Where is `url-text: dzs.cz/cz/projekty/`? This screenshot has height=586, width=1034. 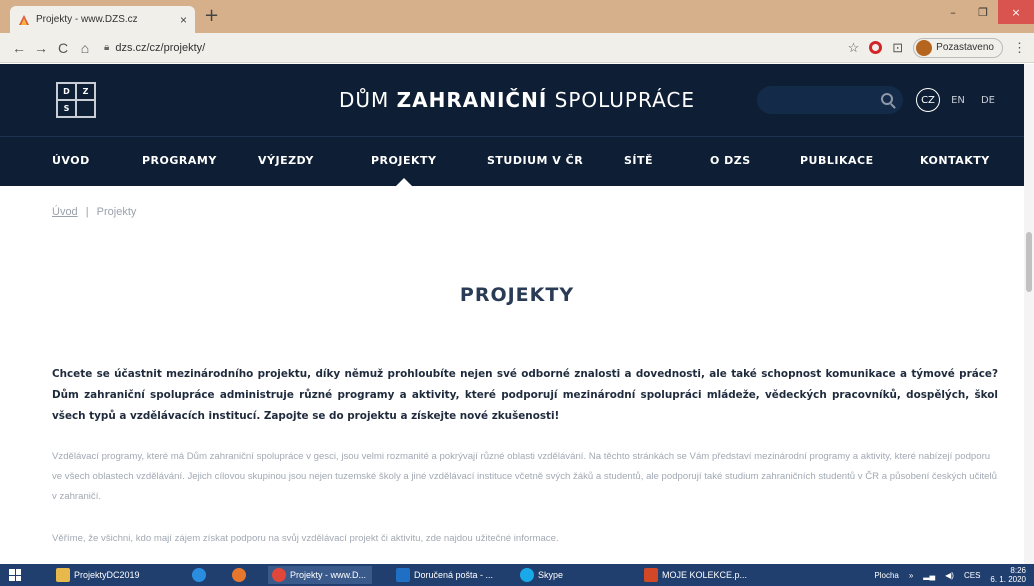 url-text: dzs.cz/cz/projekty/ is located at coordinates (160, 47).